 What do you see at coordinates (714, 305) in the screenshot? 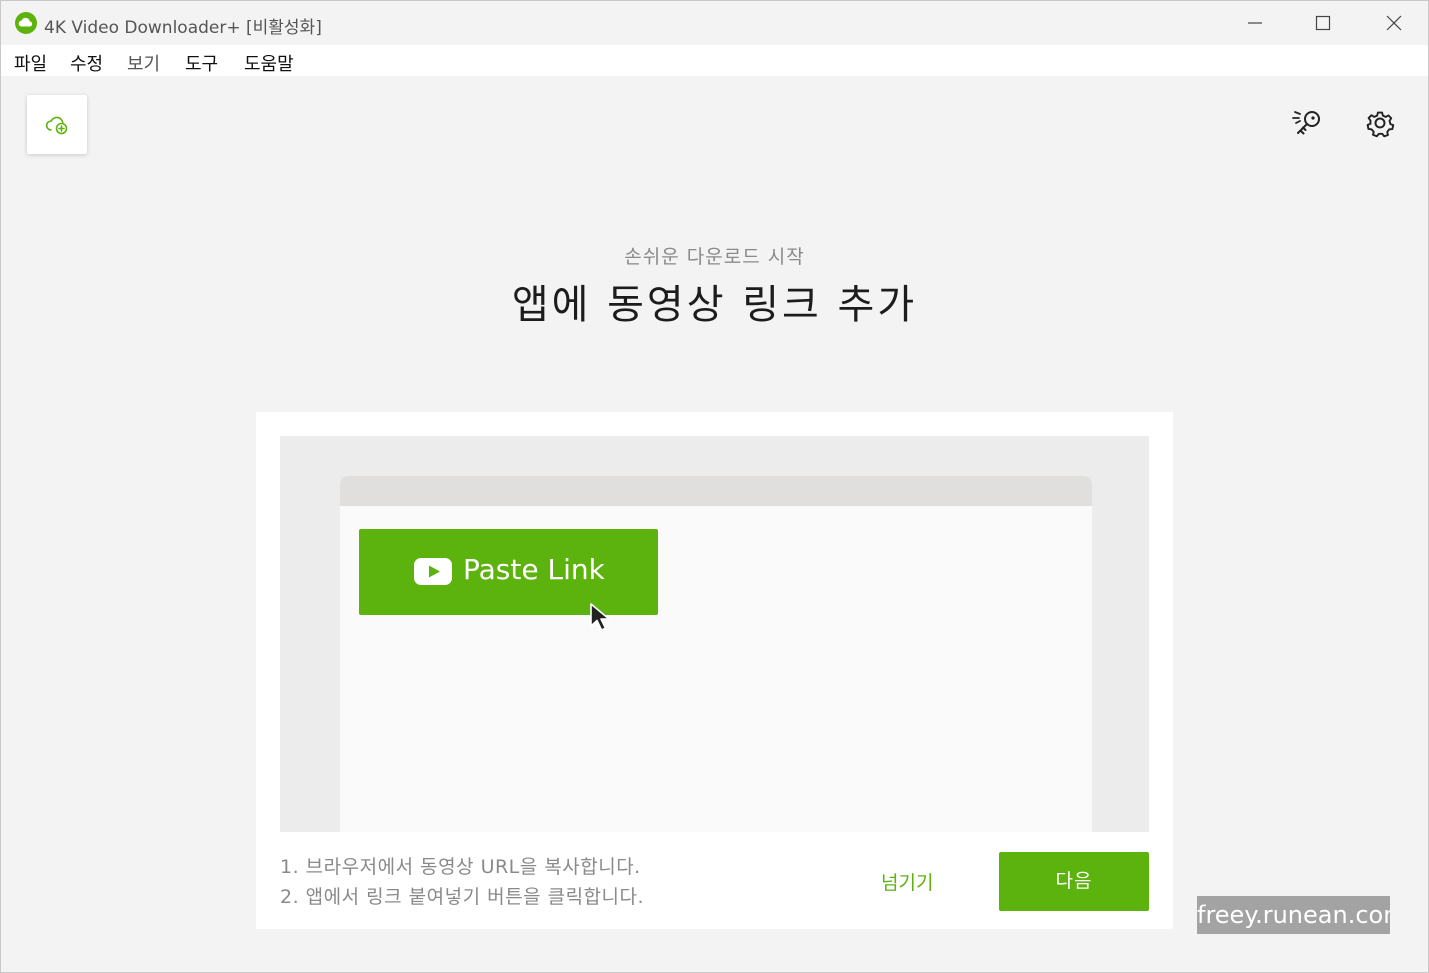
I see `onboarding-title: 앱에 동영상 링크 추가` at bounding box center [714, 305].